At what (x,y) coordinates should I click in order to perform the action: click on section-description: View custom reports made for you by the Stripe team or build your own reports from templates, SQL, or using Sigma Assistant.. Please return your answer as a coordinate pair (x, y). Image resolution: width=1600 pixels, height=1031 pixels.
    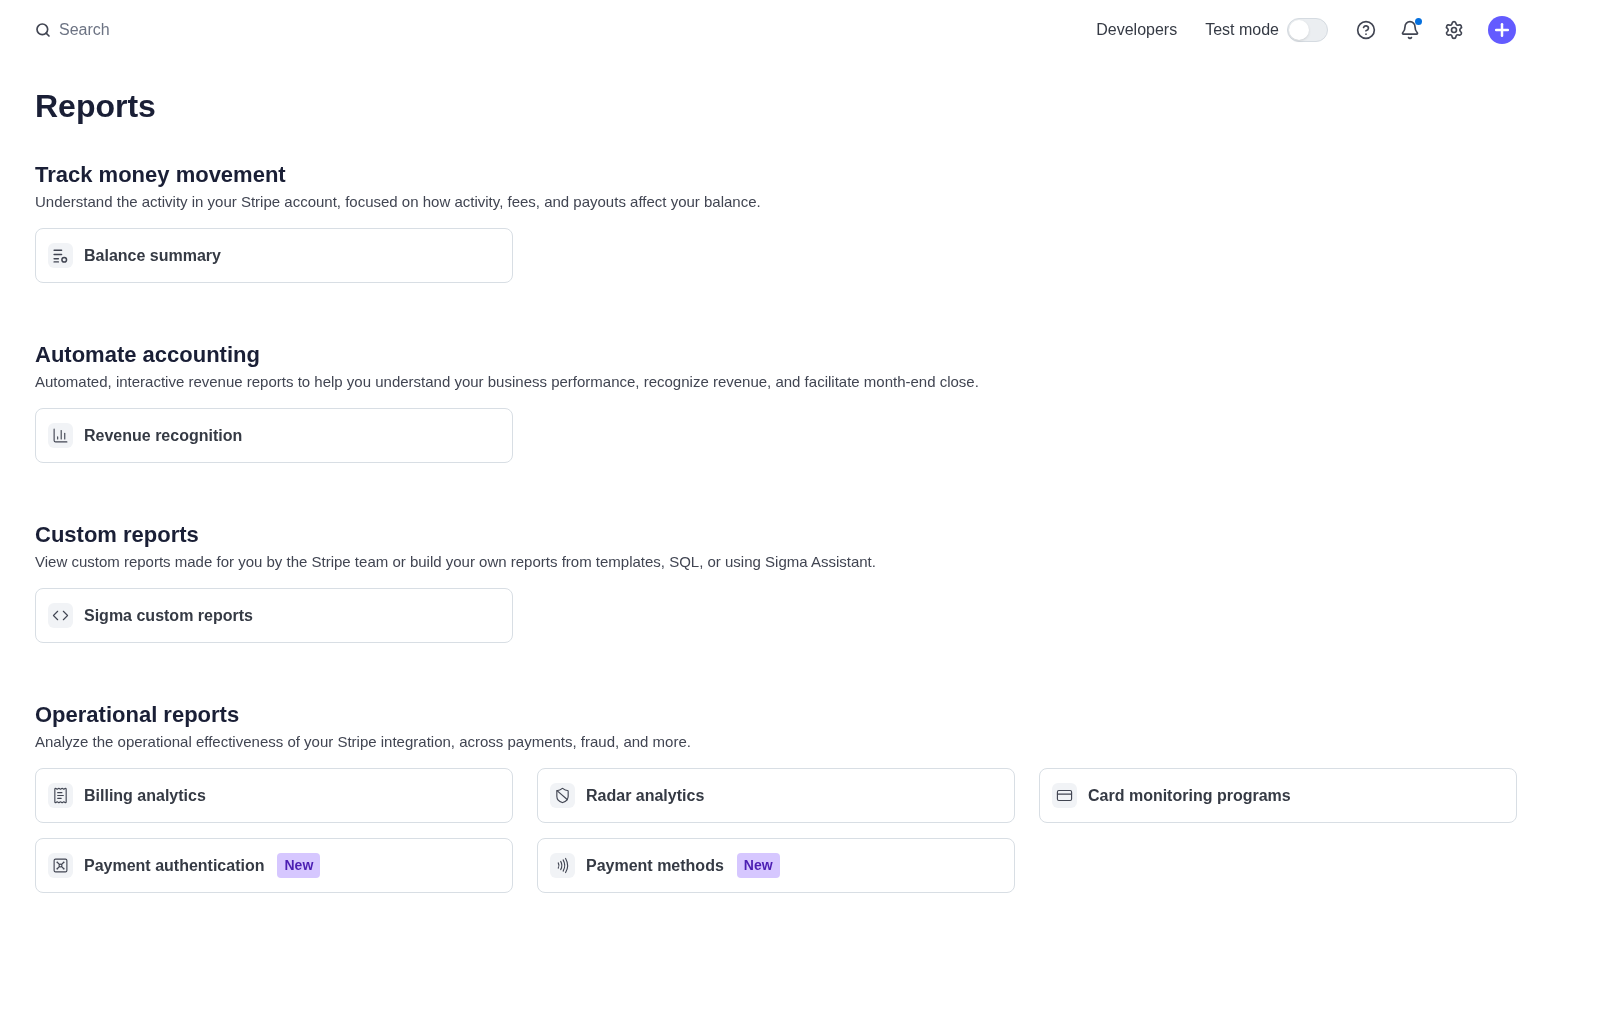
    Looking at the image, I should click on (456, 562).